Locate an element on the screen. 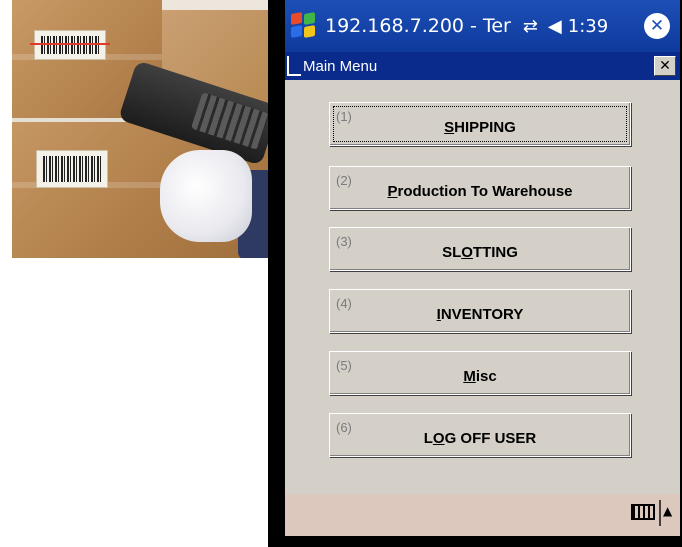 This screenshot has height=547, width=682. window-titlebar: Main Menu ✕ is located at coordinates (482, 66).